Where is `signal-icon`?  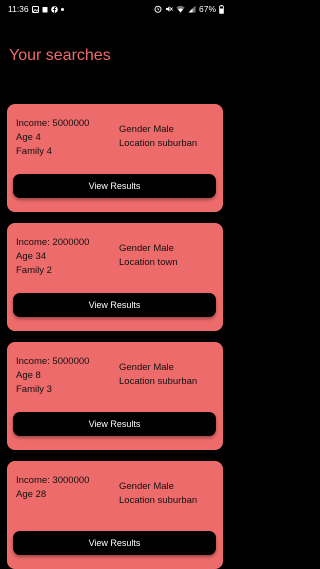 signal-icon is located at coordinates (192, 9).